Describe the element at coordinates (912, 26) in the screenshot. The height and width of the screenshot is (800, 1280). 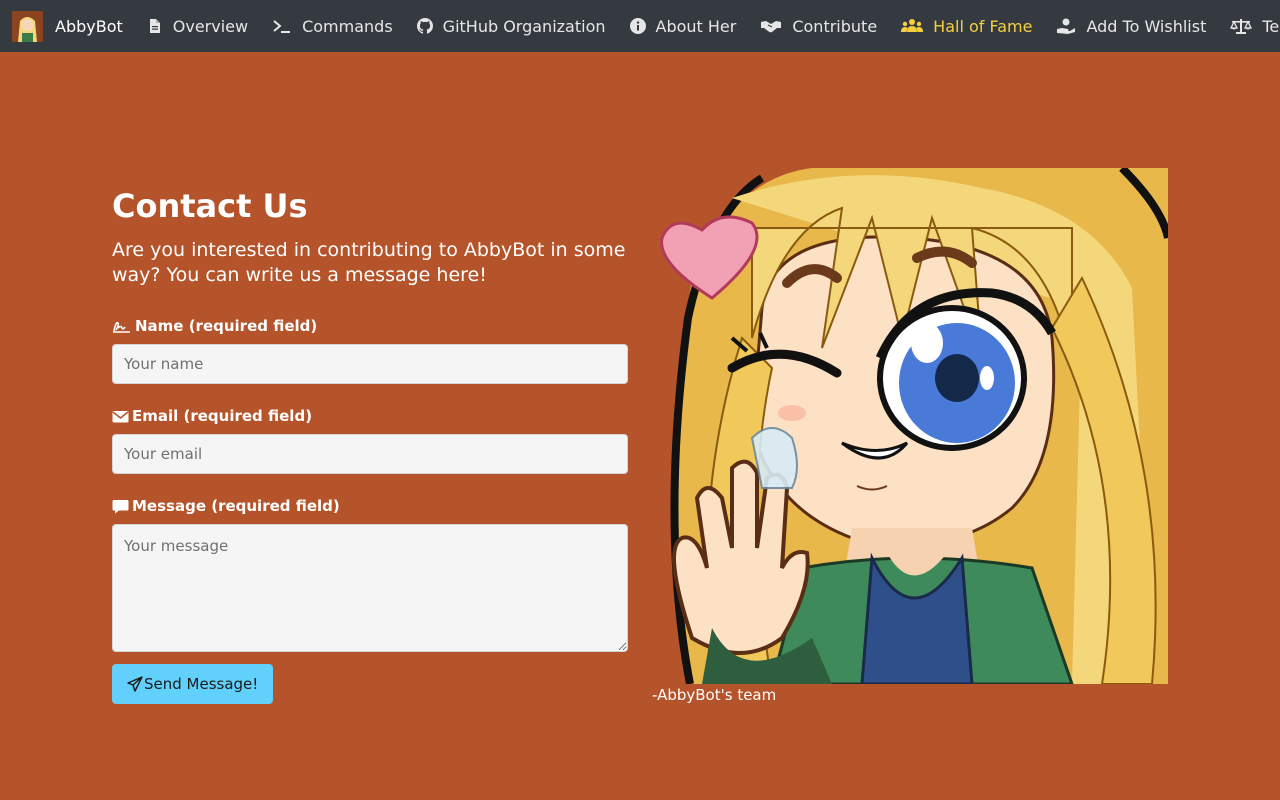
I see `users-icon` at that location.